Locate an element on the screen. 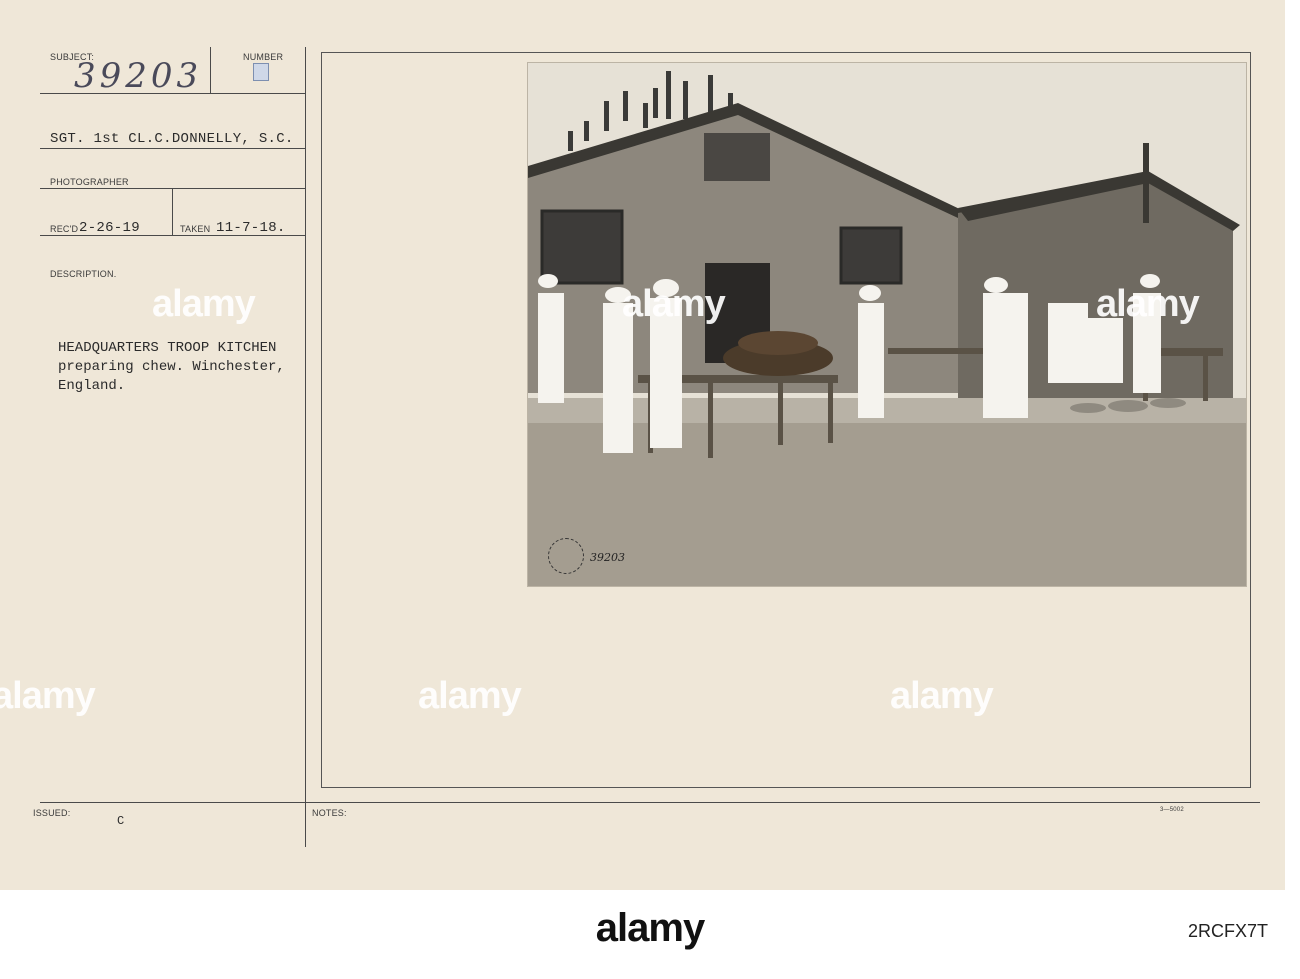 This screenshot has height=979, width=1300. signal-corps-stamp is located at coordinates (566, 556).